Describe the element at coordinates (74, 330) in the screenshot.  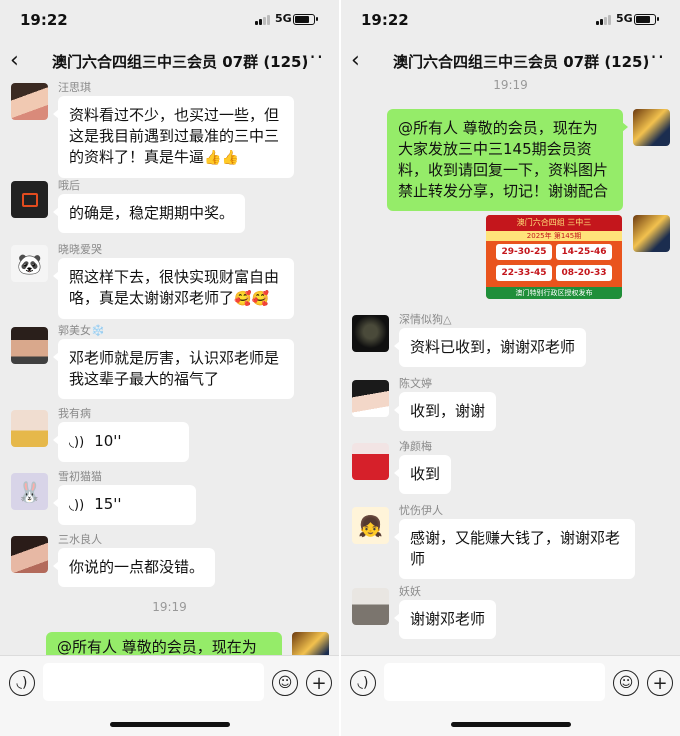
I see `sender-name-text: 郭美女` at that location.